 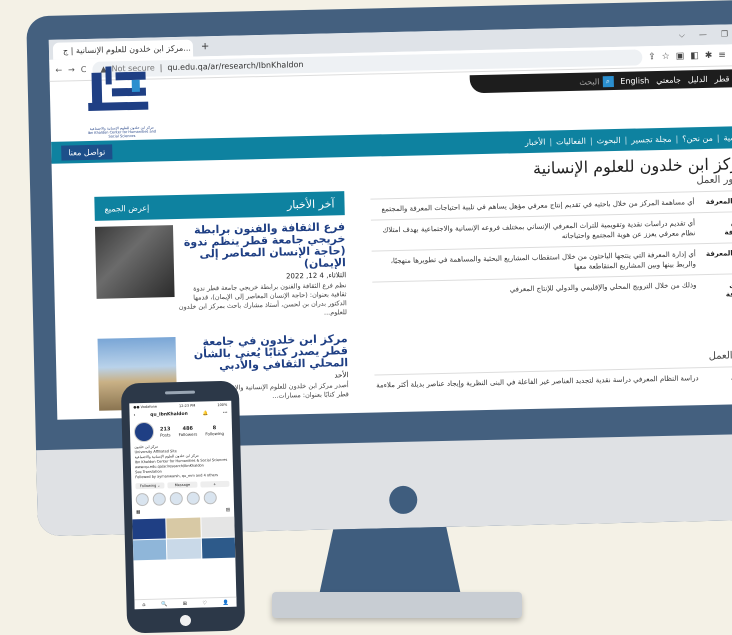 I want to click on section-heading: محاور العمل, so click(x=714, y=180).